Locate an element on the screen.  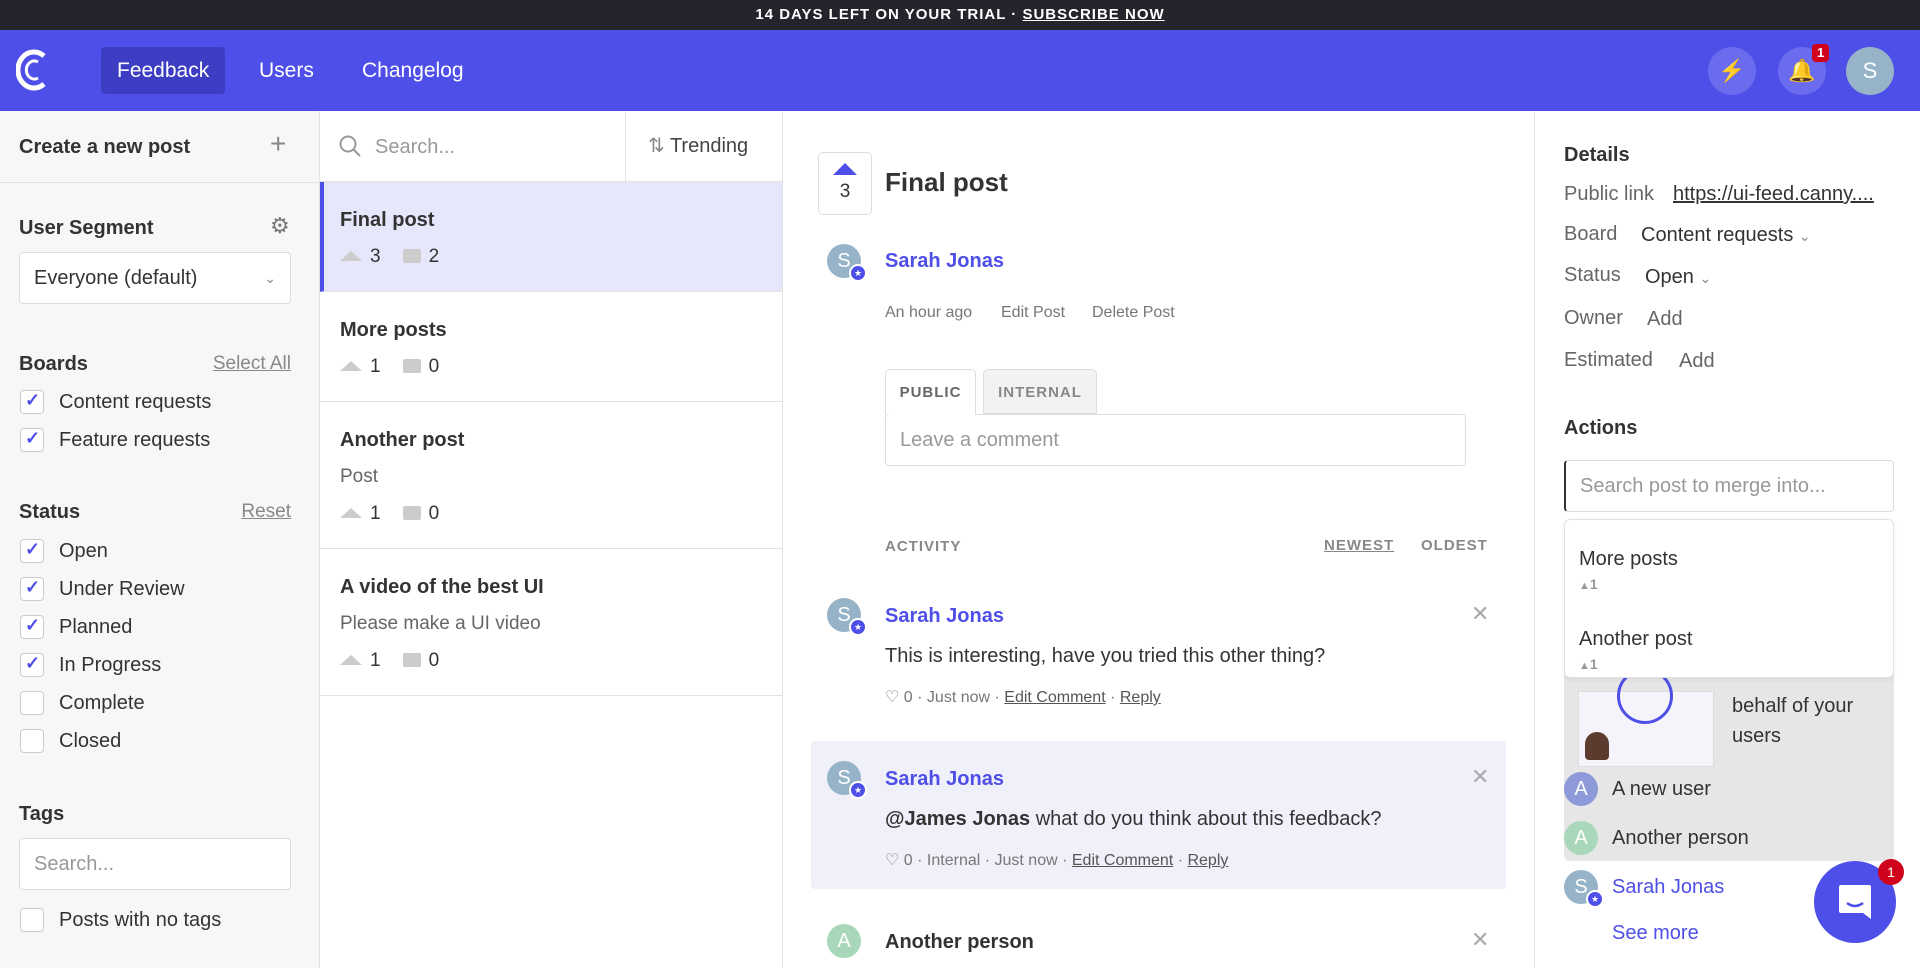
checkbox-feature-requests is located at coordinates (32, 440).